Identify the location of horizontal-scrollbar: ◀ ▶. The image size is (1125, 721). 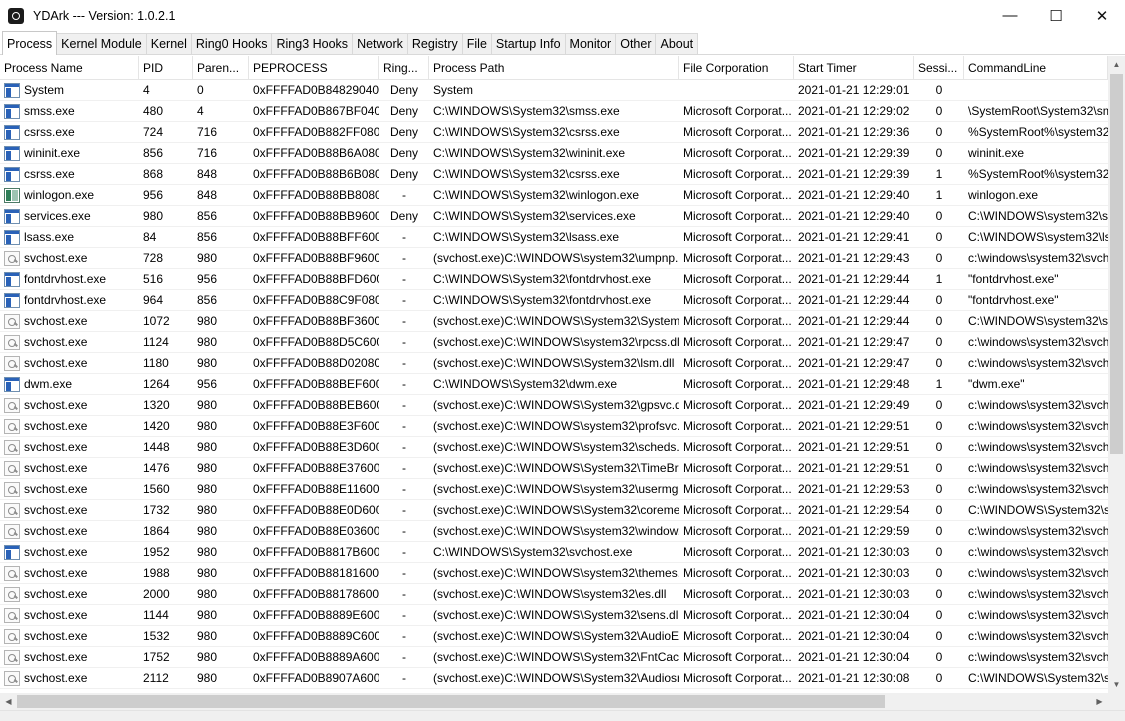
(554, 701).